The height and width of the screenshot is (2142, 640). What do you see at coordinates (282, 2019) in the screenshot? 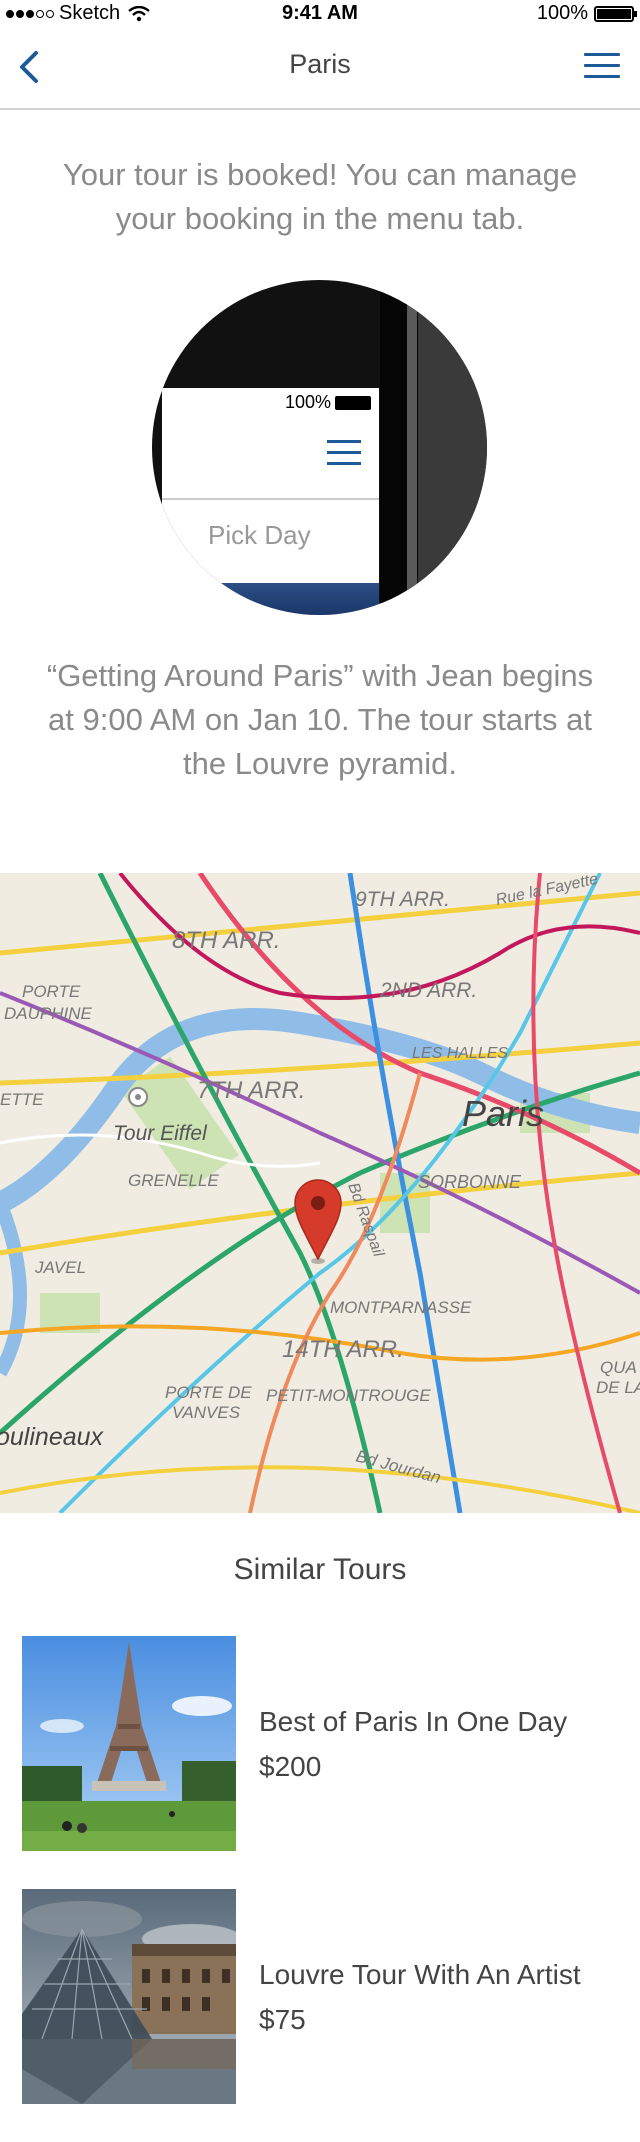
I see `tour-price: $75` at bounding box center [282, 2019].